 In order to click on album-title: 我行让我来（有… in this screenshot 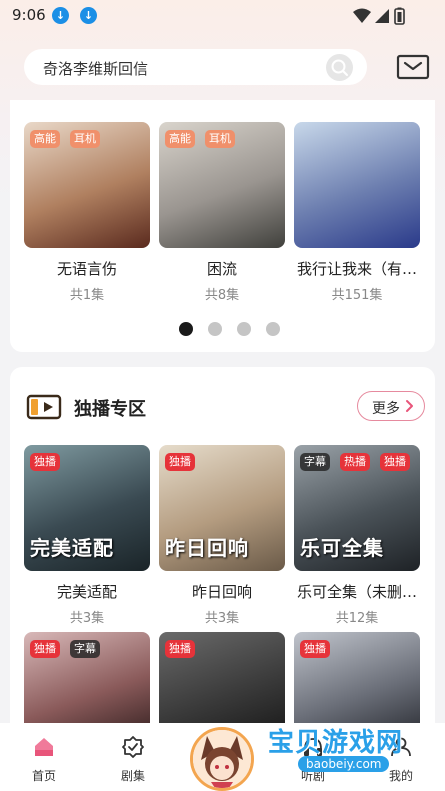, I will do `click(357, 268)`.